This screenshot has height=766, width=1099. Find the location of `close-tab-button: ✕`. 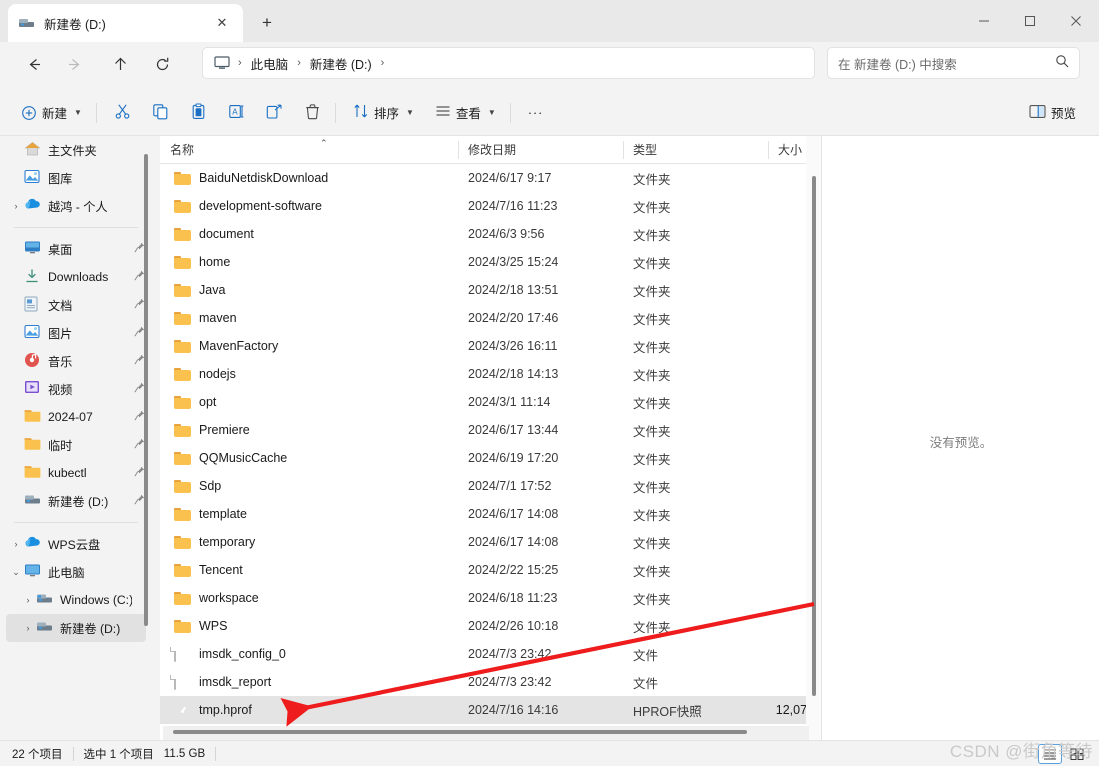

close-tab-button: ✕ is located at coordinates (222, 23).